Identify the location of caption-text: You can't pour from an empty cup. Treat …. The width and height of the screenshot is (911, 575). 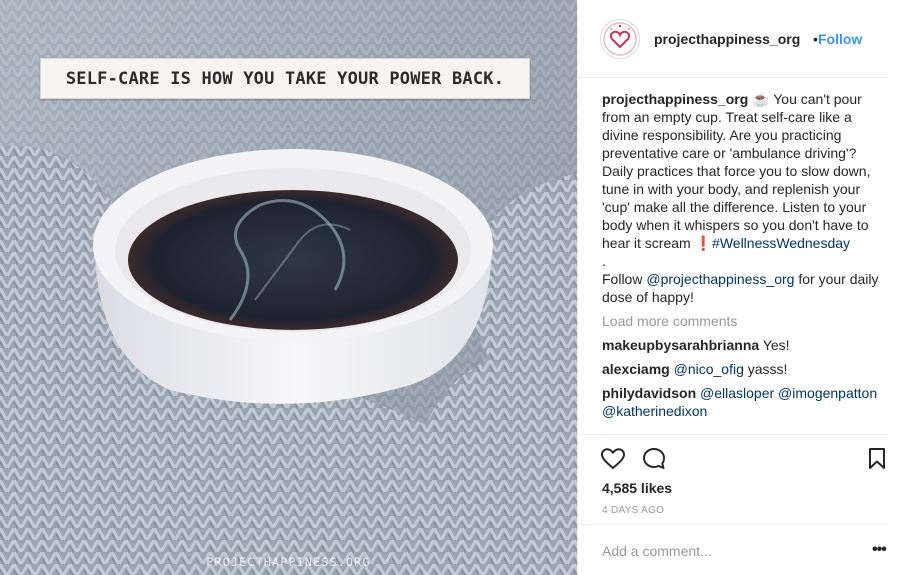
(736, 171).